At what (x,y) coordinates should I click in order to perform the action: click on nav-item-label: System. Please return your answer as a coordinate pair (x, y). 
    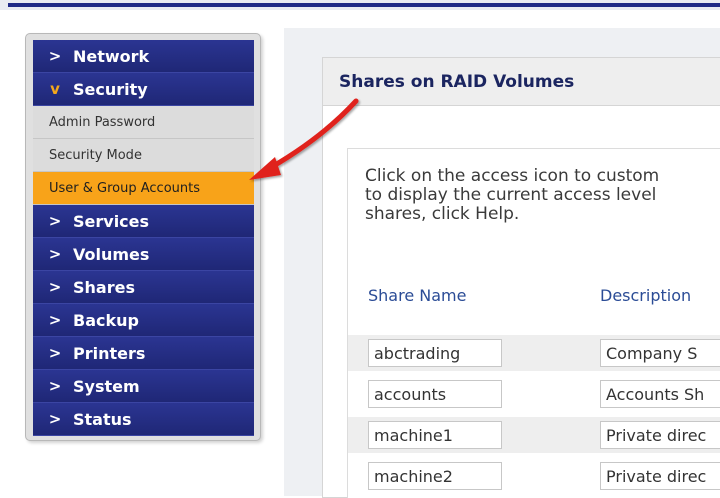
    Looking at the image, I should click on (106, 386).